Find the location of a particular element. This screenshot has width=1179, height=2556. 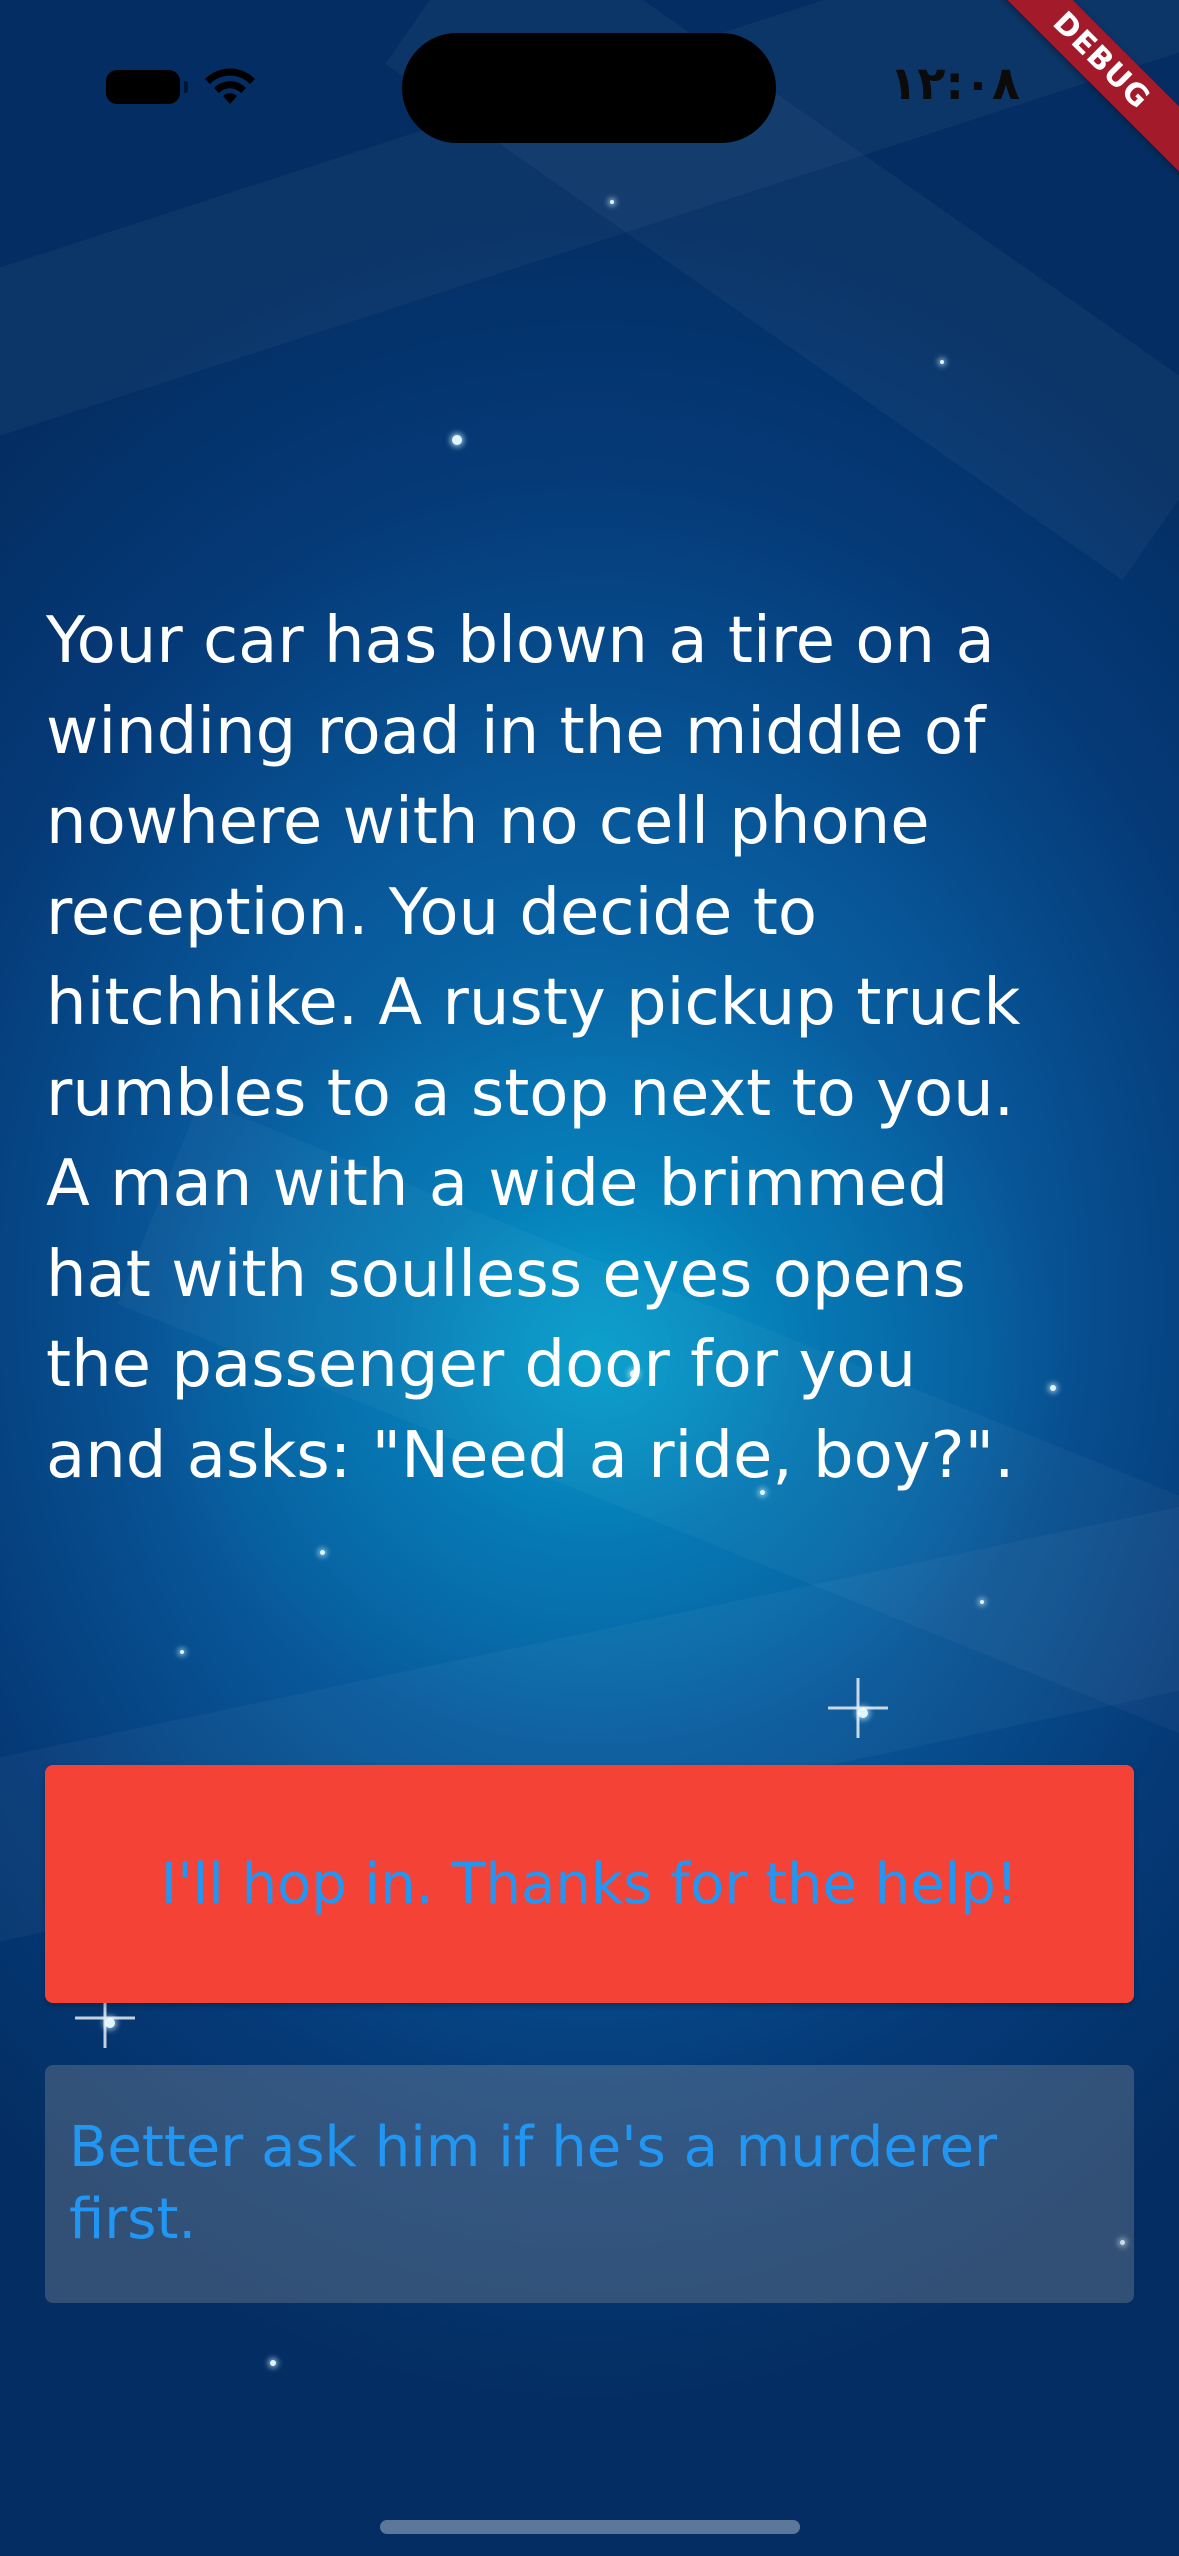

status-bar: ۱۲:۰۸ is located at coordinates (589, 75).